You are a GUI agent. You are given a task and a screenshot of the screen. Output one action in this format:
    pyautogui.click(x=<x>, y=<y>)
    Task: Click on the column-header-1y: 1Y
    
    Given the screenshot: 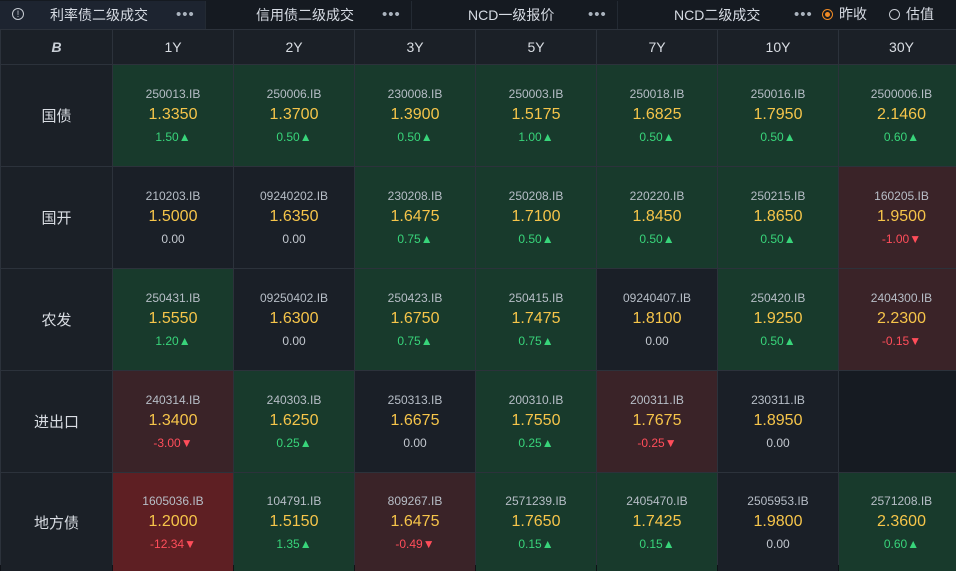 What is the action you would take?
    pyautogui.click(x=173, y=47)
    